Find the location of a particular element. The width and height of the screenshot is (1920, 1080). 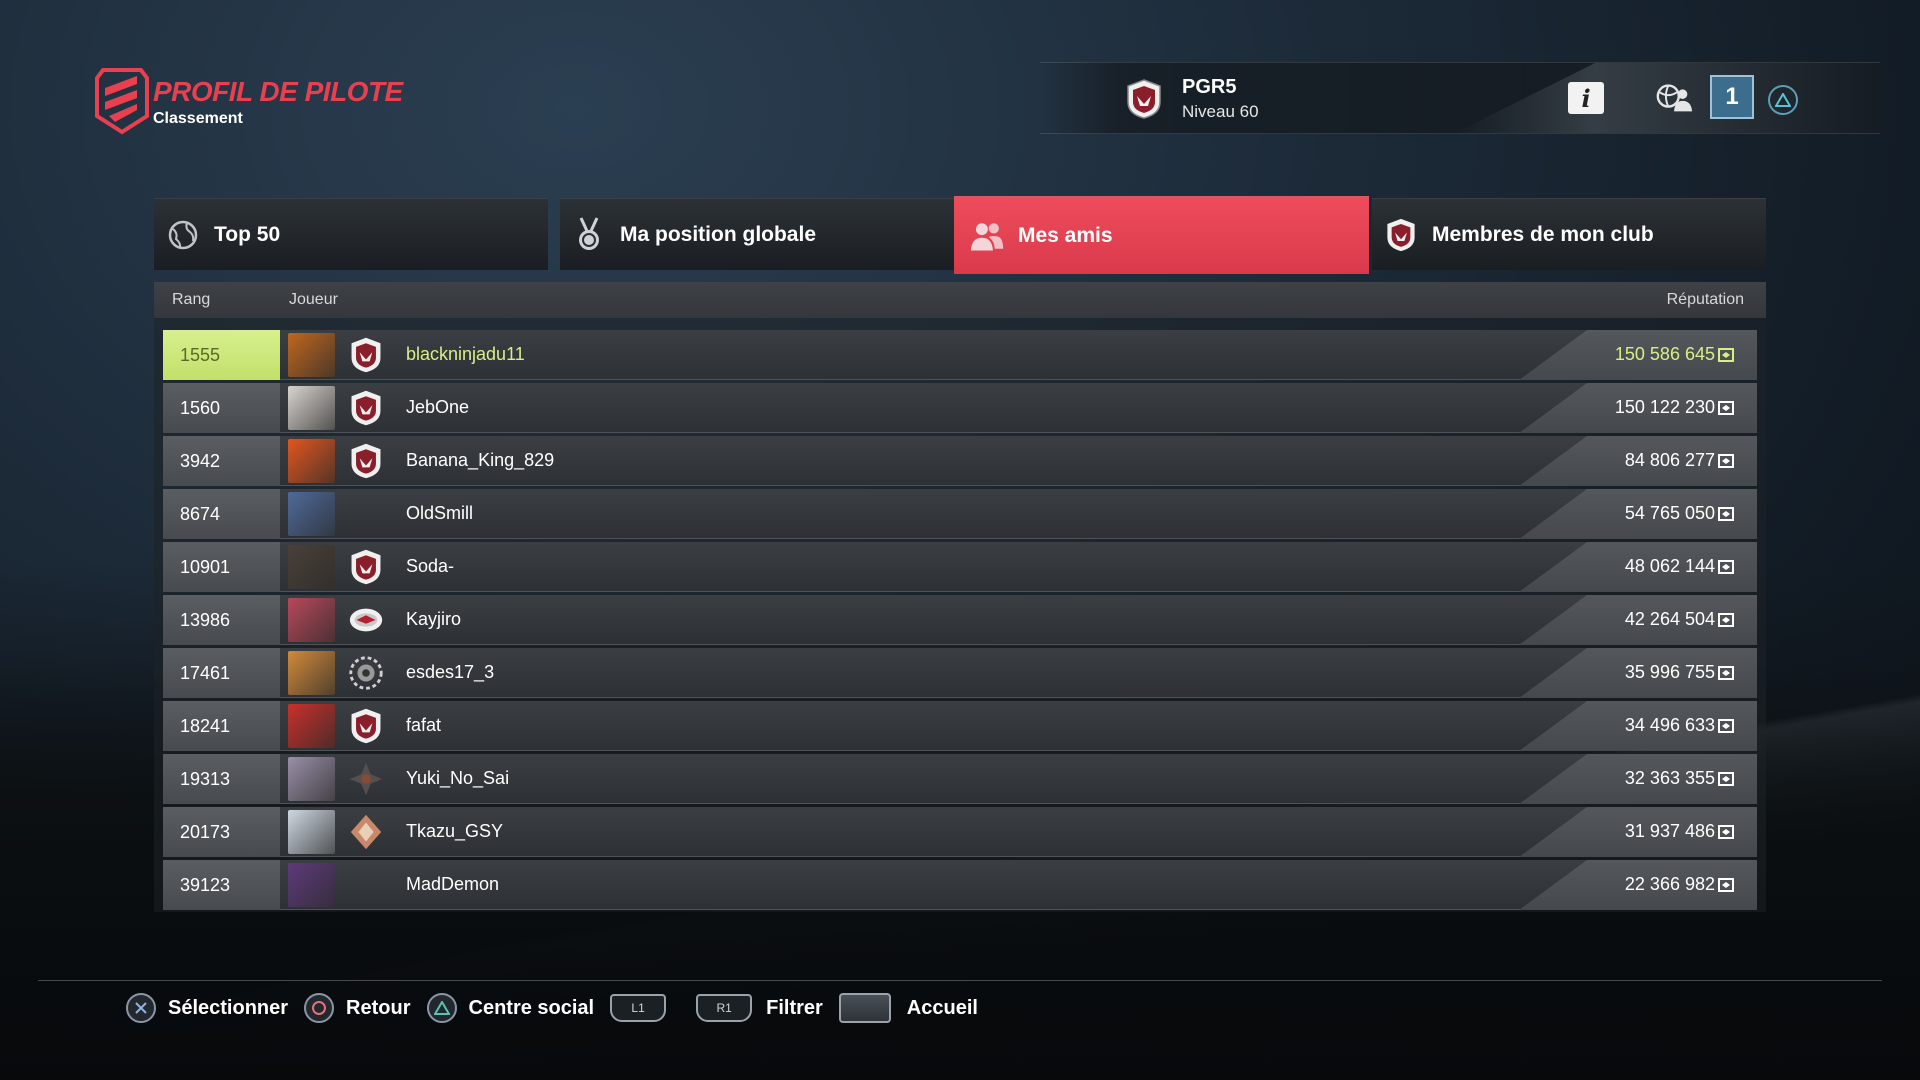

triangle-icon is located at coordinates (1783, 100).